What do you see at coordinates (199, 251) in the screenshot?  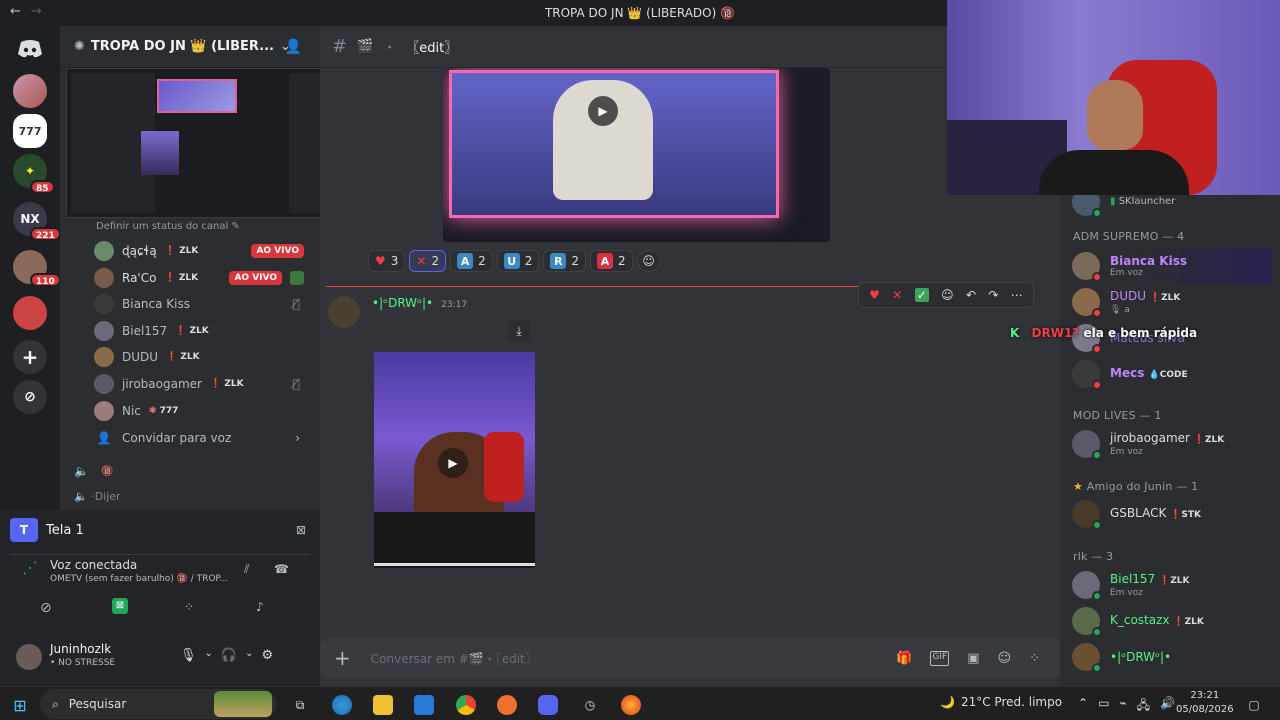 I see `voice-user: ɖąɕɬą ❗ ZLK AO VIVO` at bounding box center [199, 251].